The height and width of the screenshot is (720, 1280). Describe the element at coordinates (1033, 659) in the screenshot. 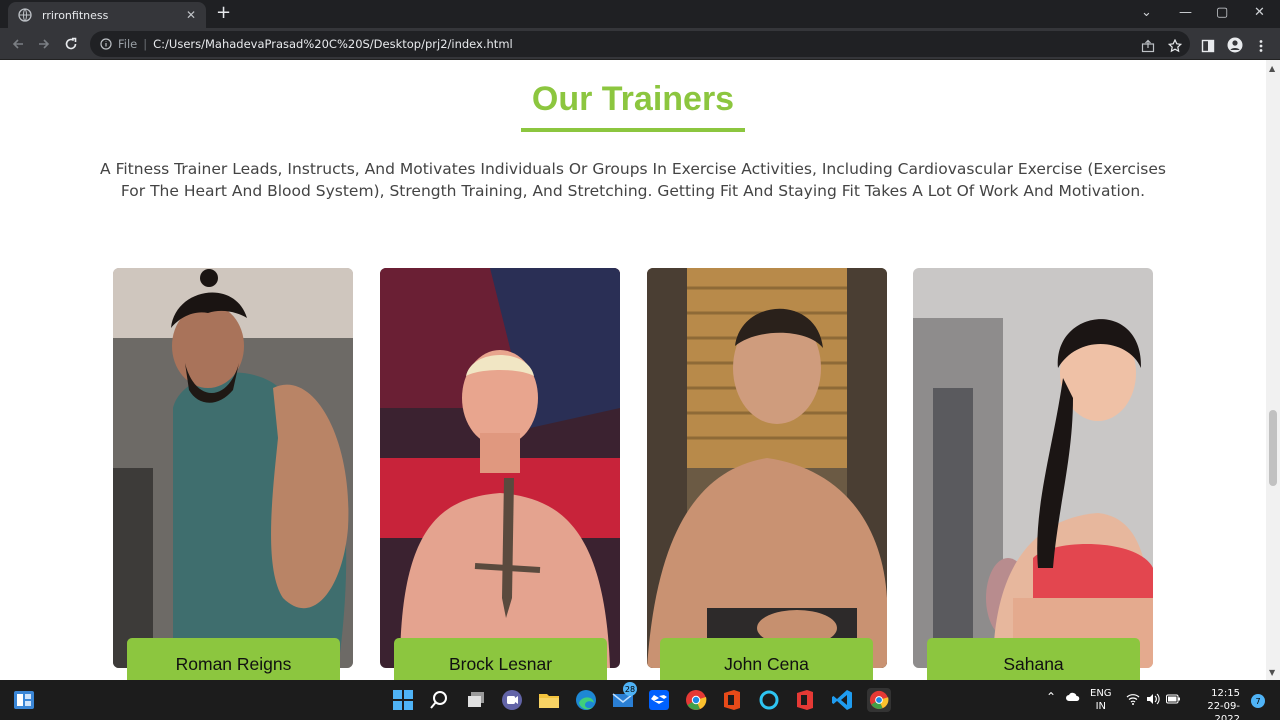

I see `trainer-name: Sahana` at that location.